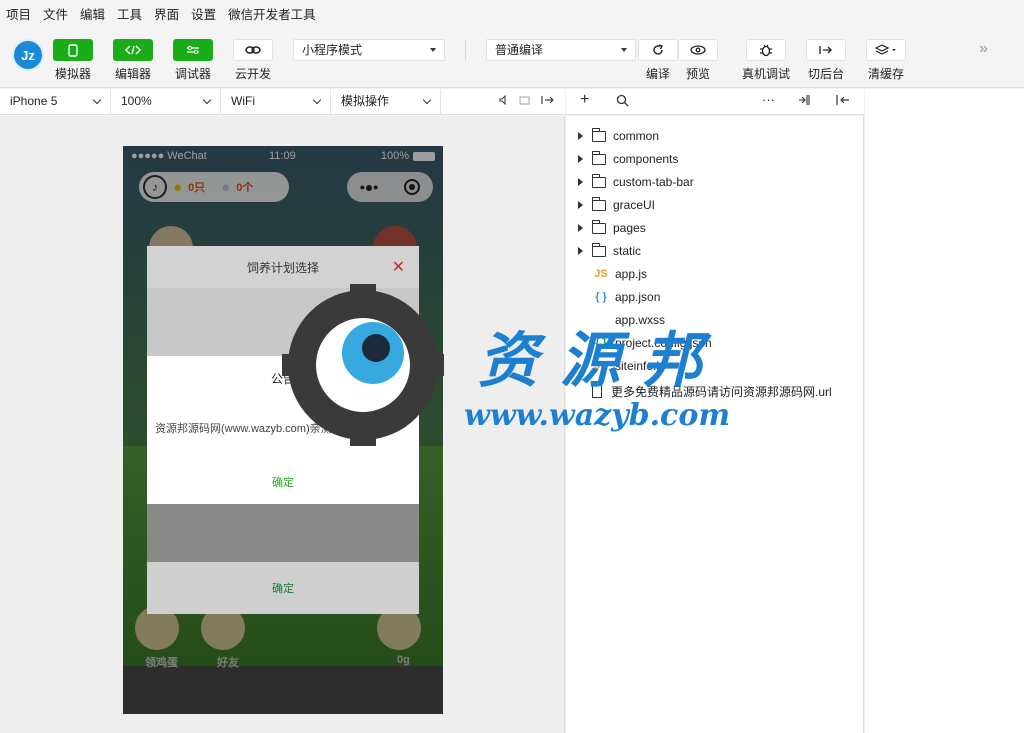 The image size is (1024, 733). I want to click on plan-confirm-button: 确定, so click(283, 588).